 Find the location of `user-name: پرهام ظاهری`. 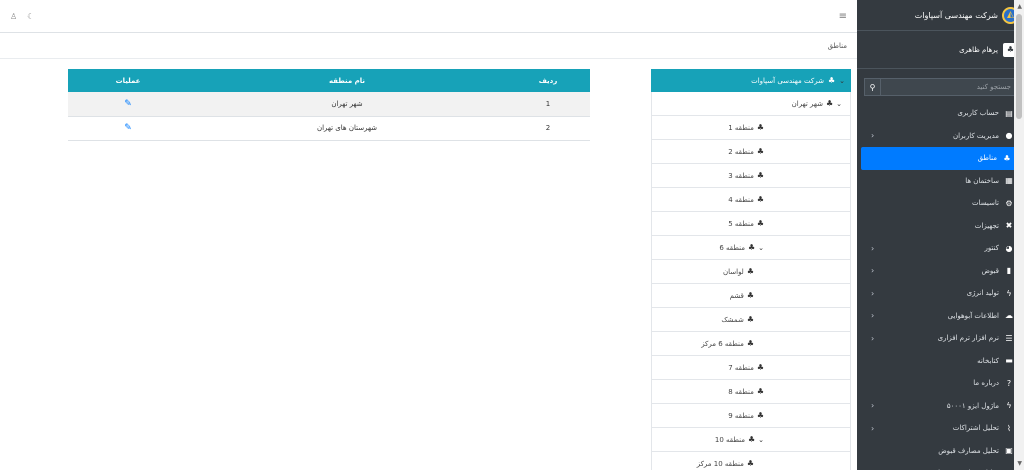

user-name: پرهام ظاهری is located at coordinates (978, 49).